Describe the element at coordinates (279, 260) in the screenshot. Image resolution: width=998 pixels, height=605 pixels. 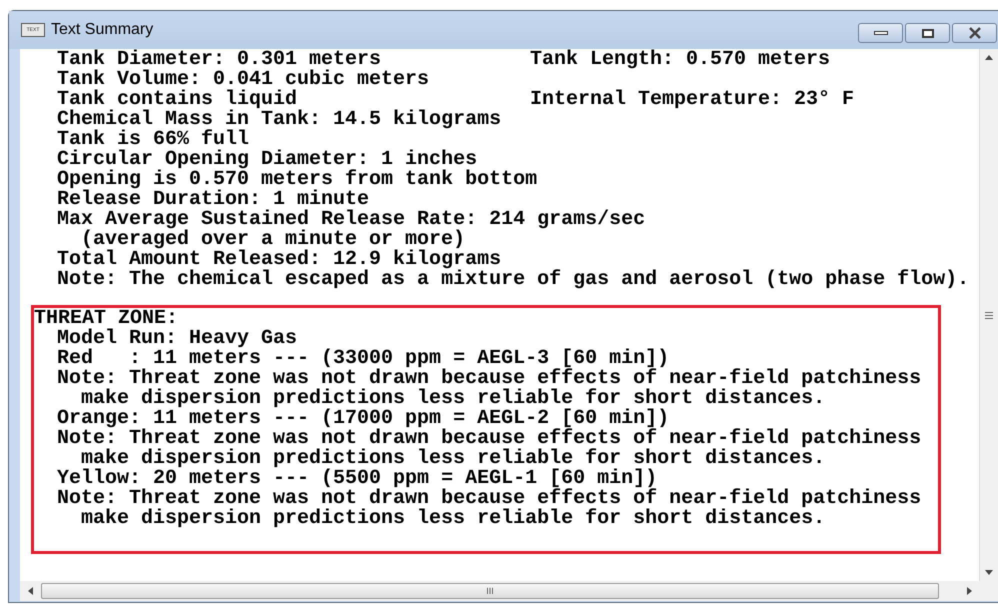
I see `summary-text: Total Amount Released: 12.9 kilograms` at that location.